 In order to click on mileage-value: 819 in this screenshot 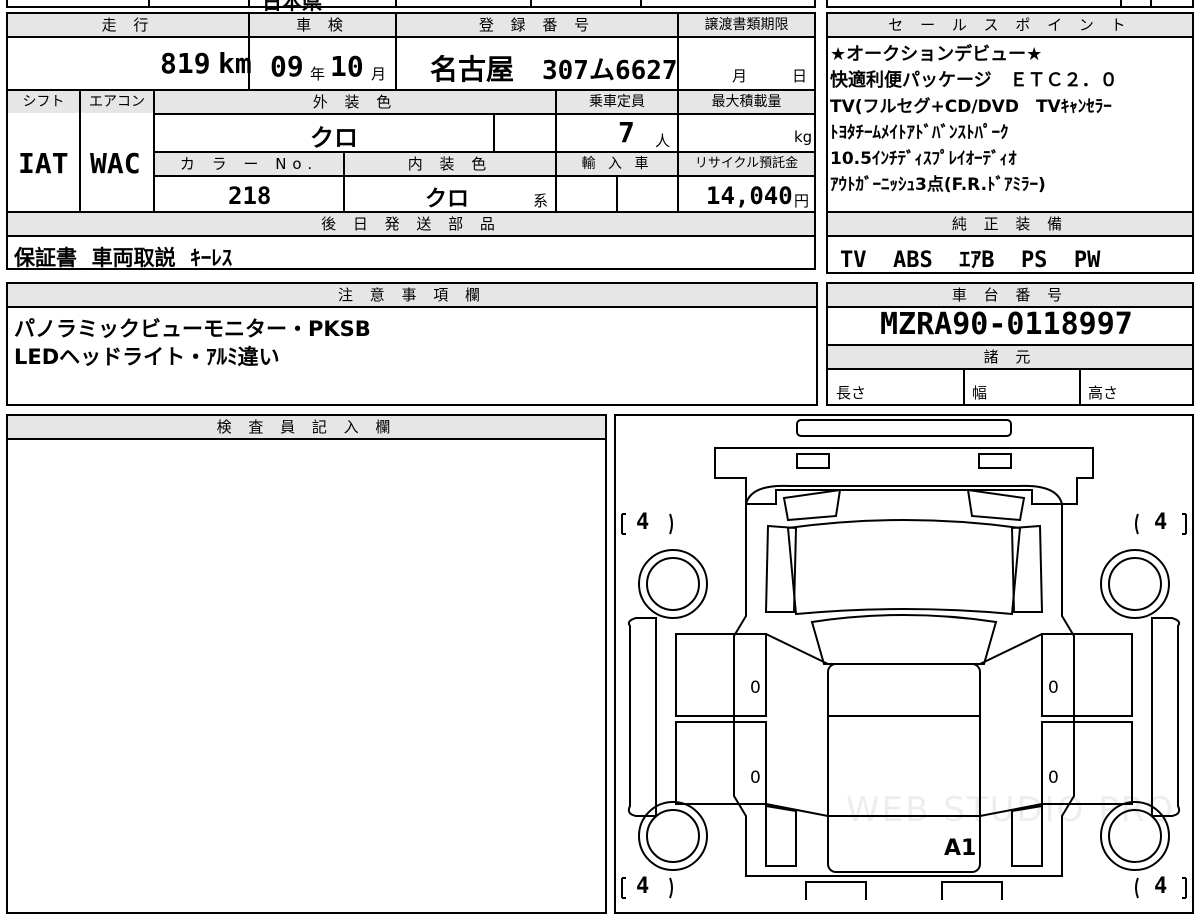, I will do `click(185, 63)`.